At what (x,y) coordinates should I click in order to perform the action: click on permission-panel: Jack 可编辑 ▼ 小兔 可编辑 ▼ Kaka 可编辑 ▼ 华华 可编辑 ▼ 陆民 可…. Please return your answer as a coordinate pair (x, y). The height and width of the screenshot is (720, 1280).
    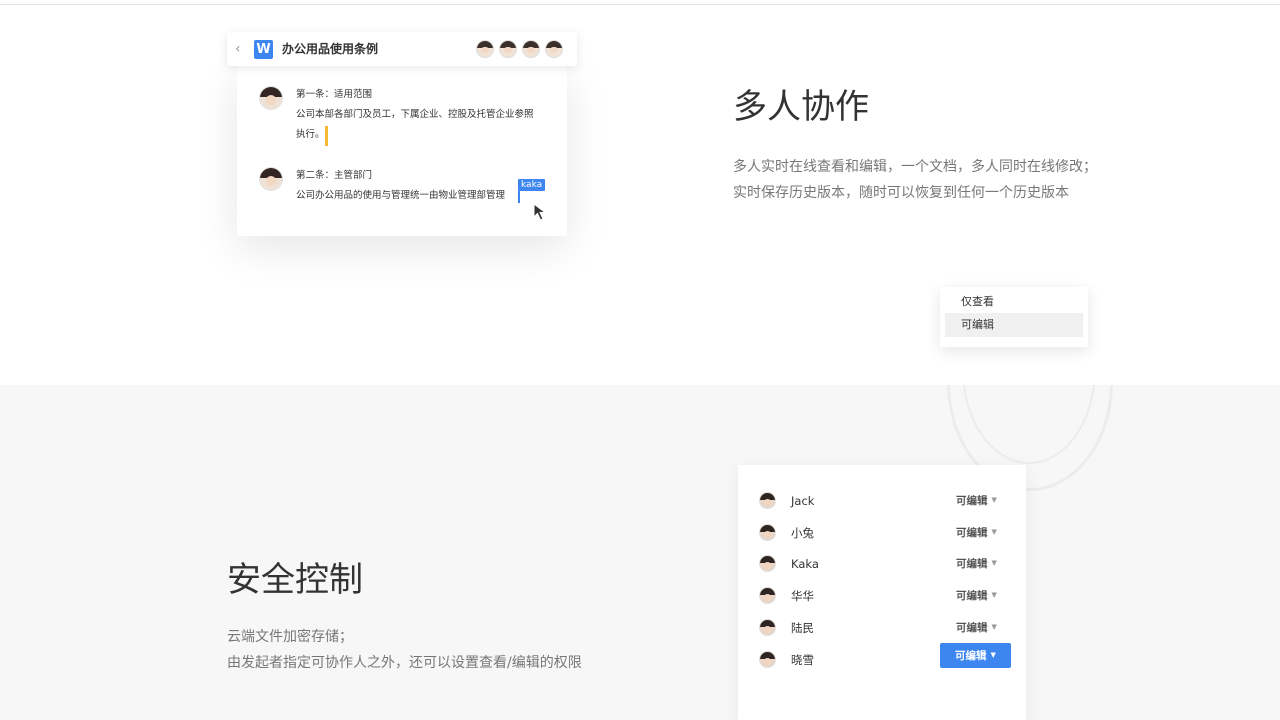
    Looking at the image, I should click on (882, 592).